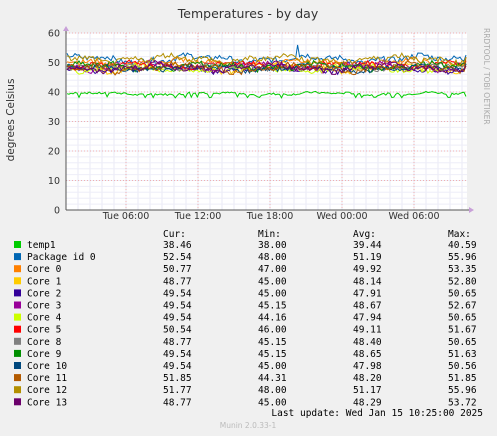 Image resolution: width=497 pixels, height=436 pixels. I want to click on x-tick-label: Tue 18:00, so click(270, 216).